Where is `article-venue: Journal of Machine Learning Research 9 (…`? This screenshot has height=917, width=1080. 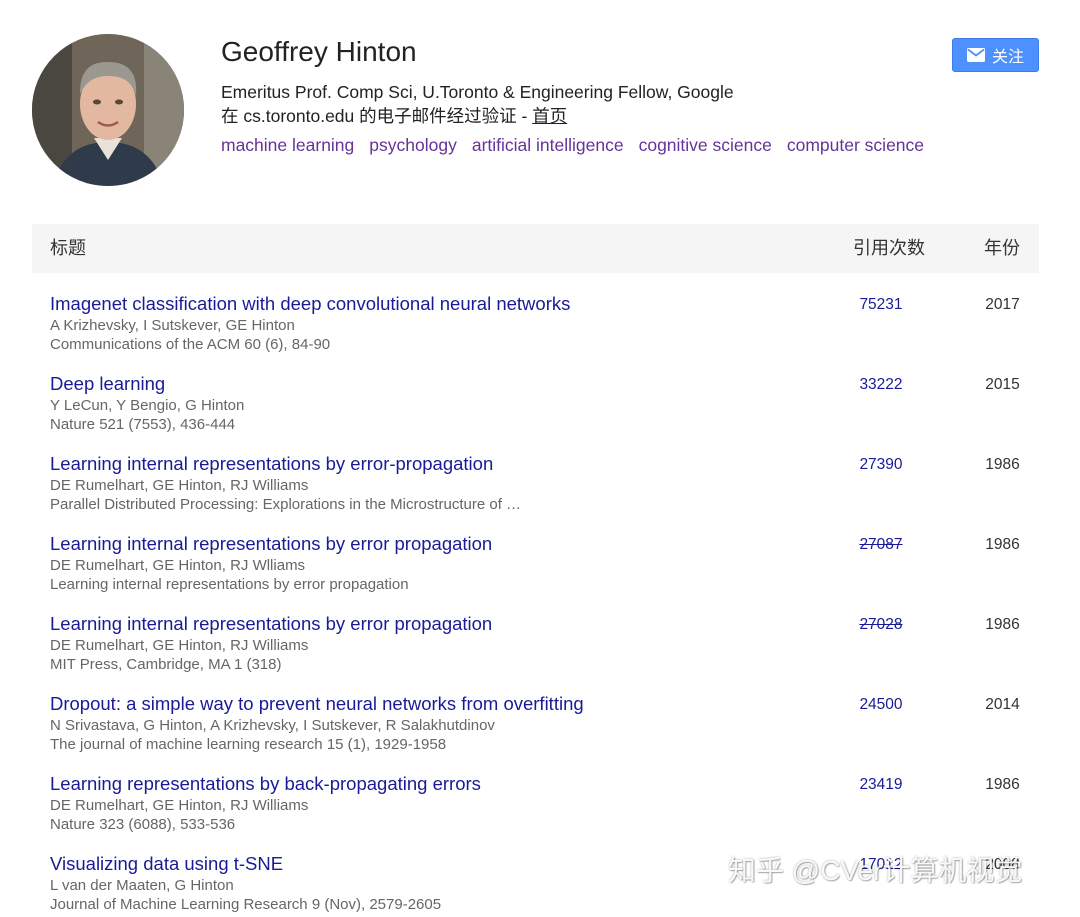
article-venue: Journal of Machine Learning Research 9 (… is located at coordinates (246, 904).